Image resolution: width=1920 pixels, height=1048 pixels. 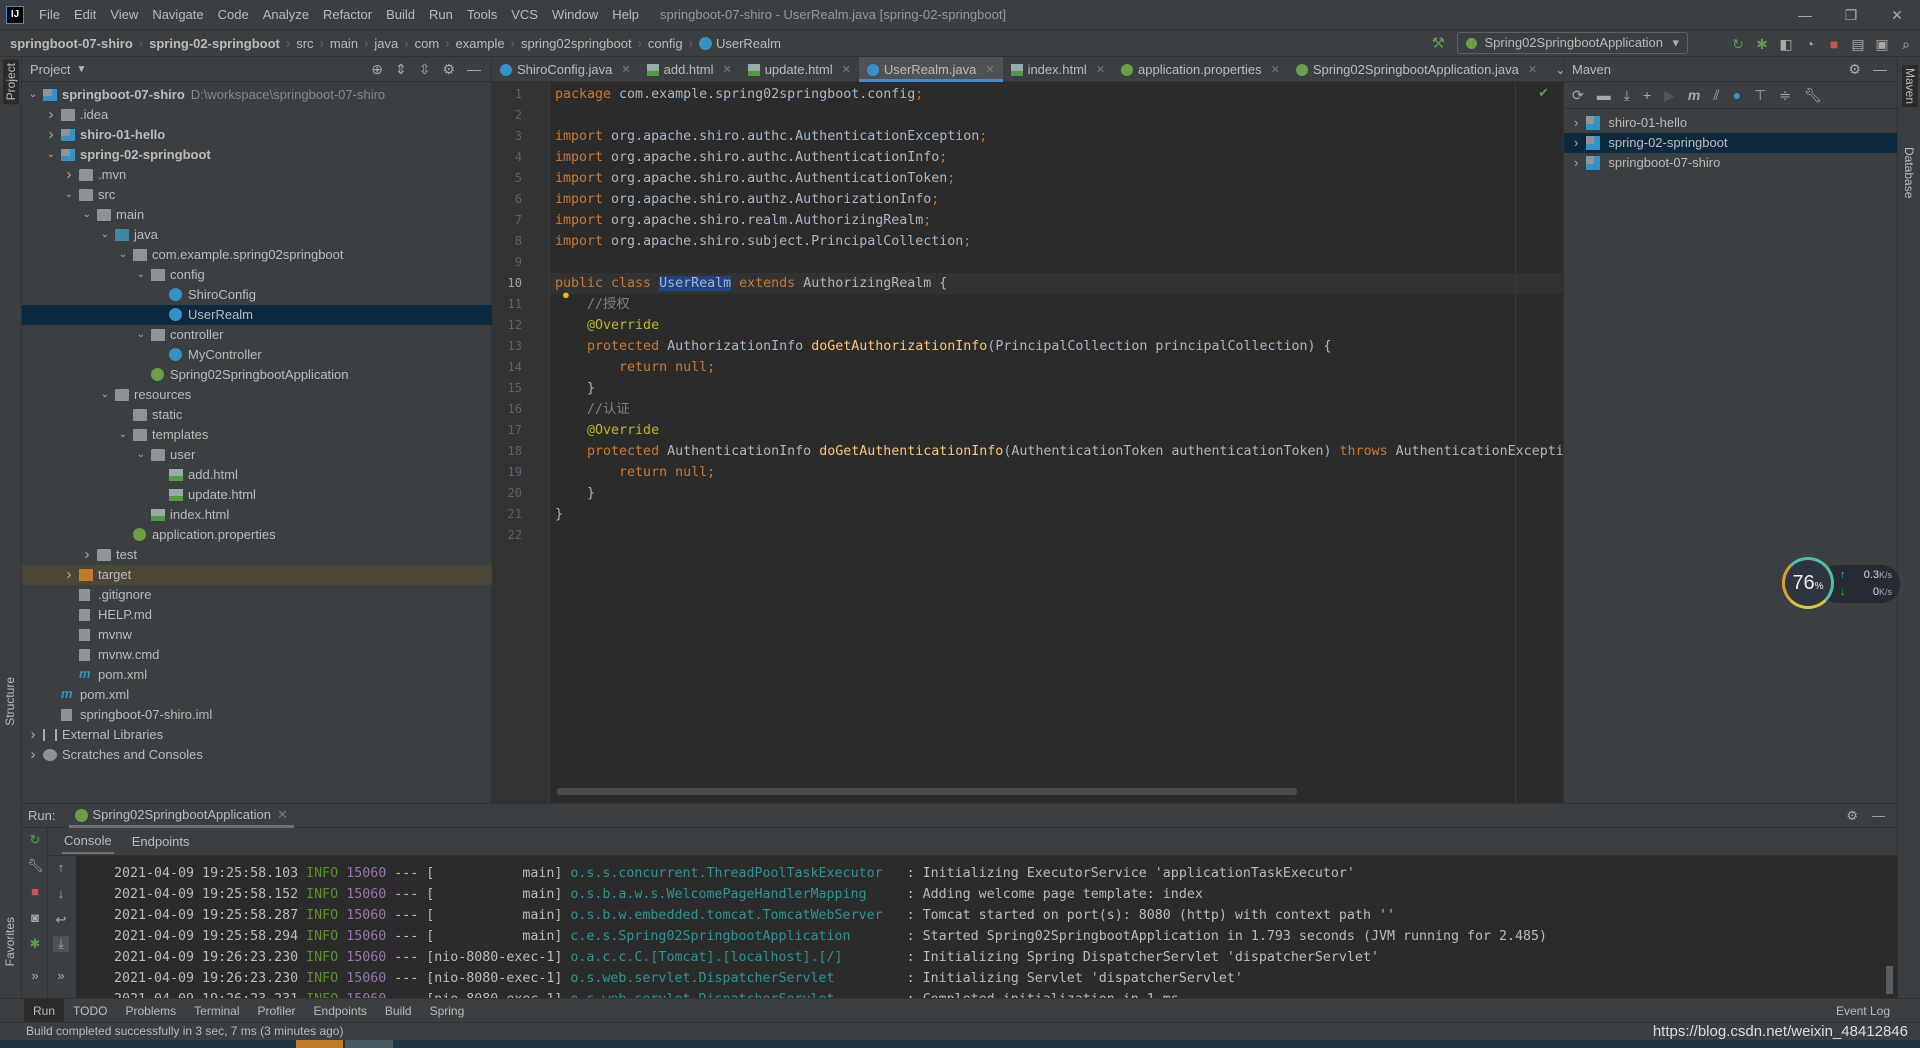 I want to click on menu-code: Code, so click(x=233, y=14).